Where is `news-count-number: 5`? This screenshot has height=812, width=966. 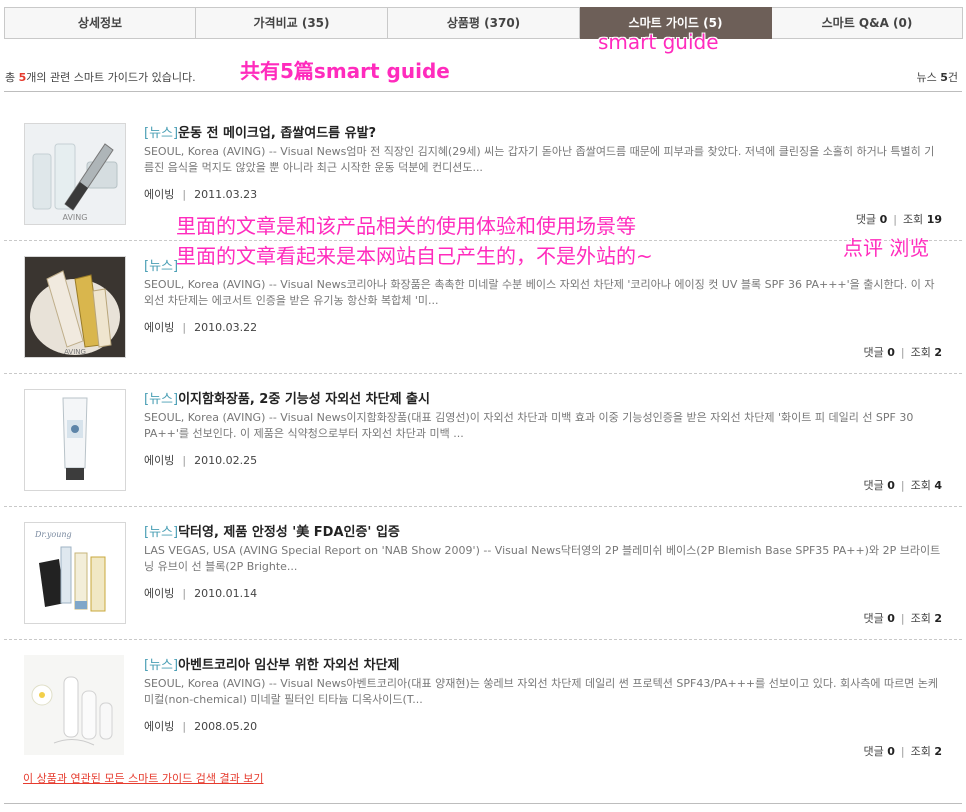 news-count-number: 5 is located at coordinates (944, 77).